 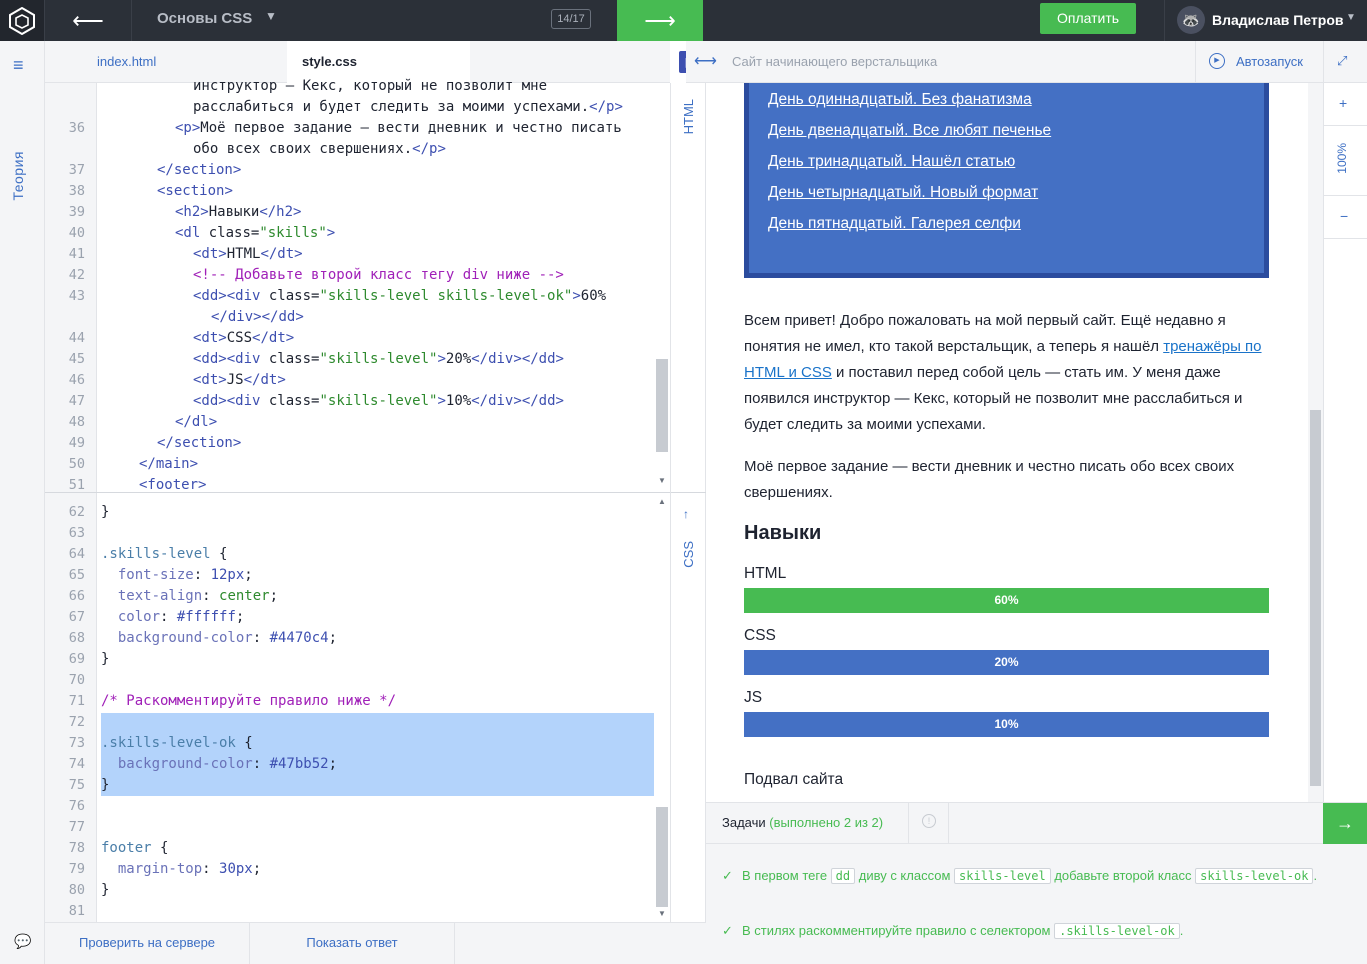 I want to click on fullscreen-icon: ⤢, so click(x=1342, y=61).